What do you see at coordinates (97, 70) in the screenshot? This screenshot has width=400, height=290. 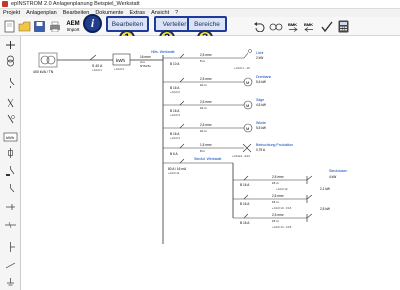 I see `main-id-label: +A0-F1` at bounding box center [97, 70].